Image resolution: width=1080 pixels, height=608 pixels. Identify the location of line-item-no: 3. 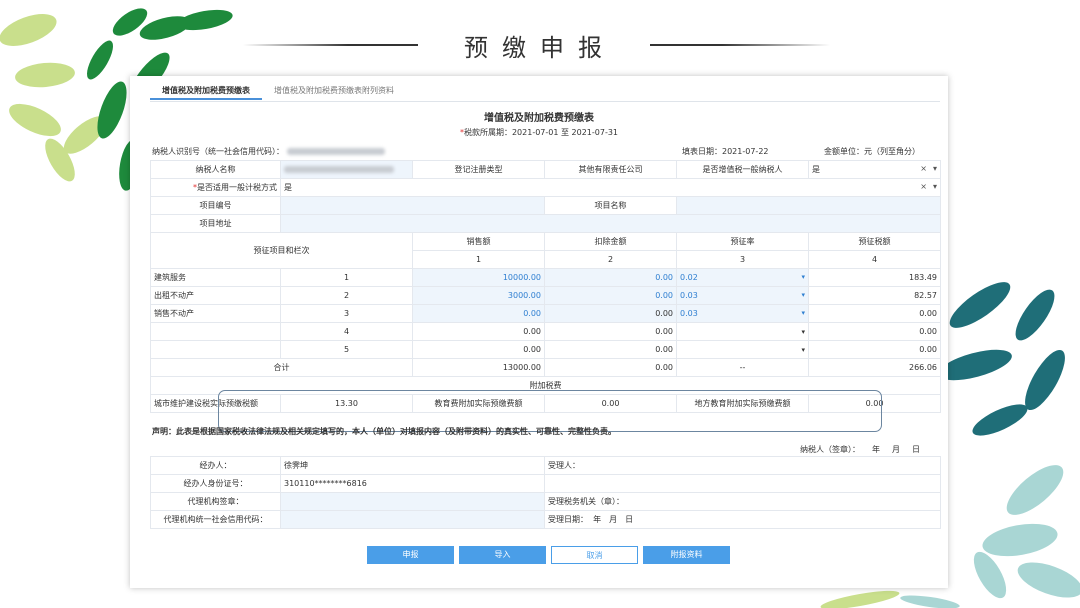
(346, 313).